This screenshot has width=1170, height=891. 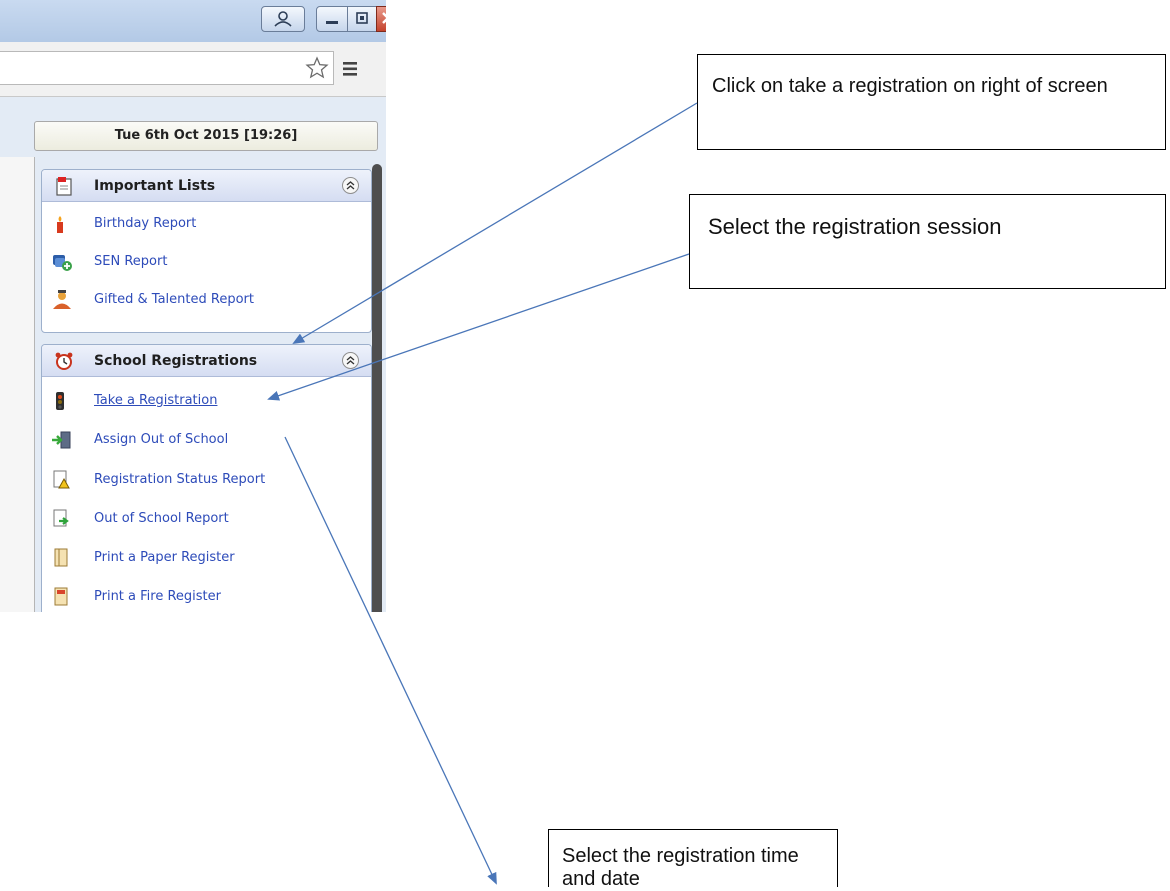 I want to click on list-item-assign-out-of-school: Assign Out of School, so click(x=202, y=440).